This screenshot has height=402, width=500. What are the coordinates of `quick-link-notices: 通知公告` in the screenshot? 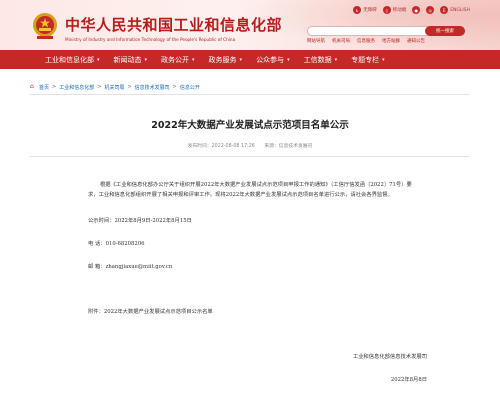 It's located at (416, 41).